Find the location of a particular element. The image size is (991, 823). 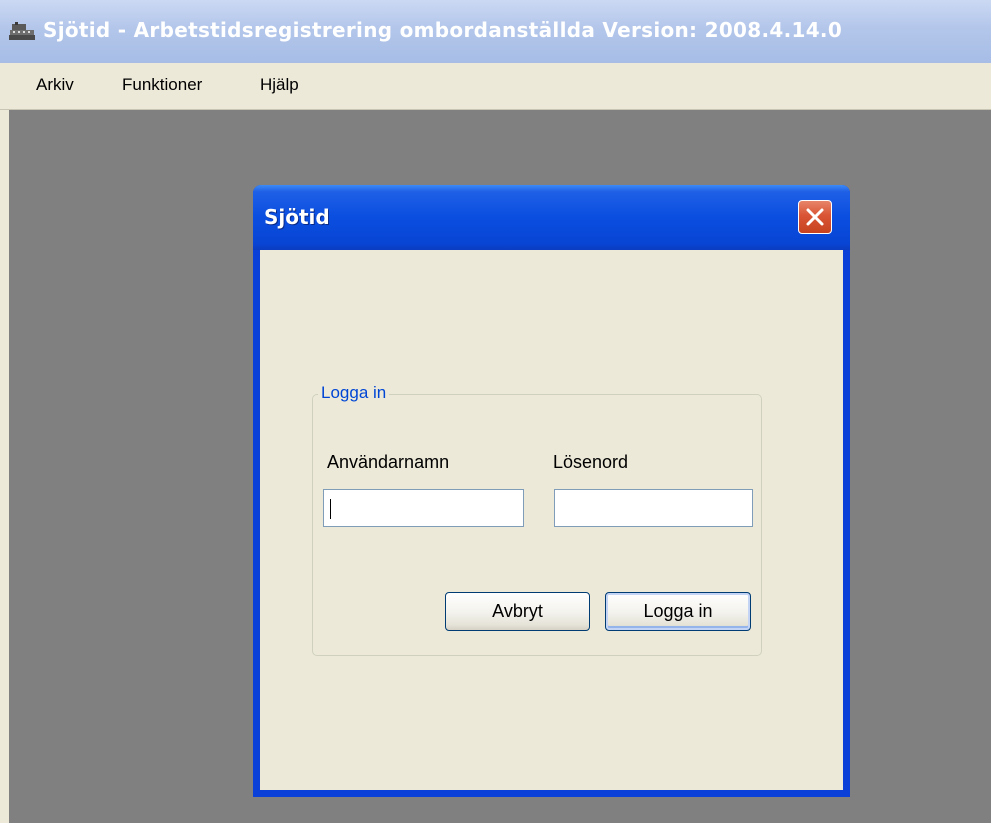

close-icon is located at coordinates (815, 217).